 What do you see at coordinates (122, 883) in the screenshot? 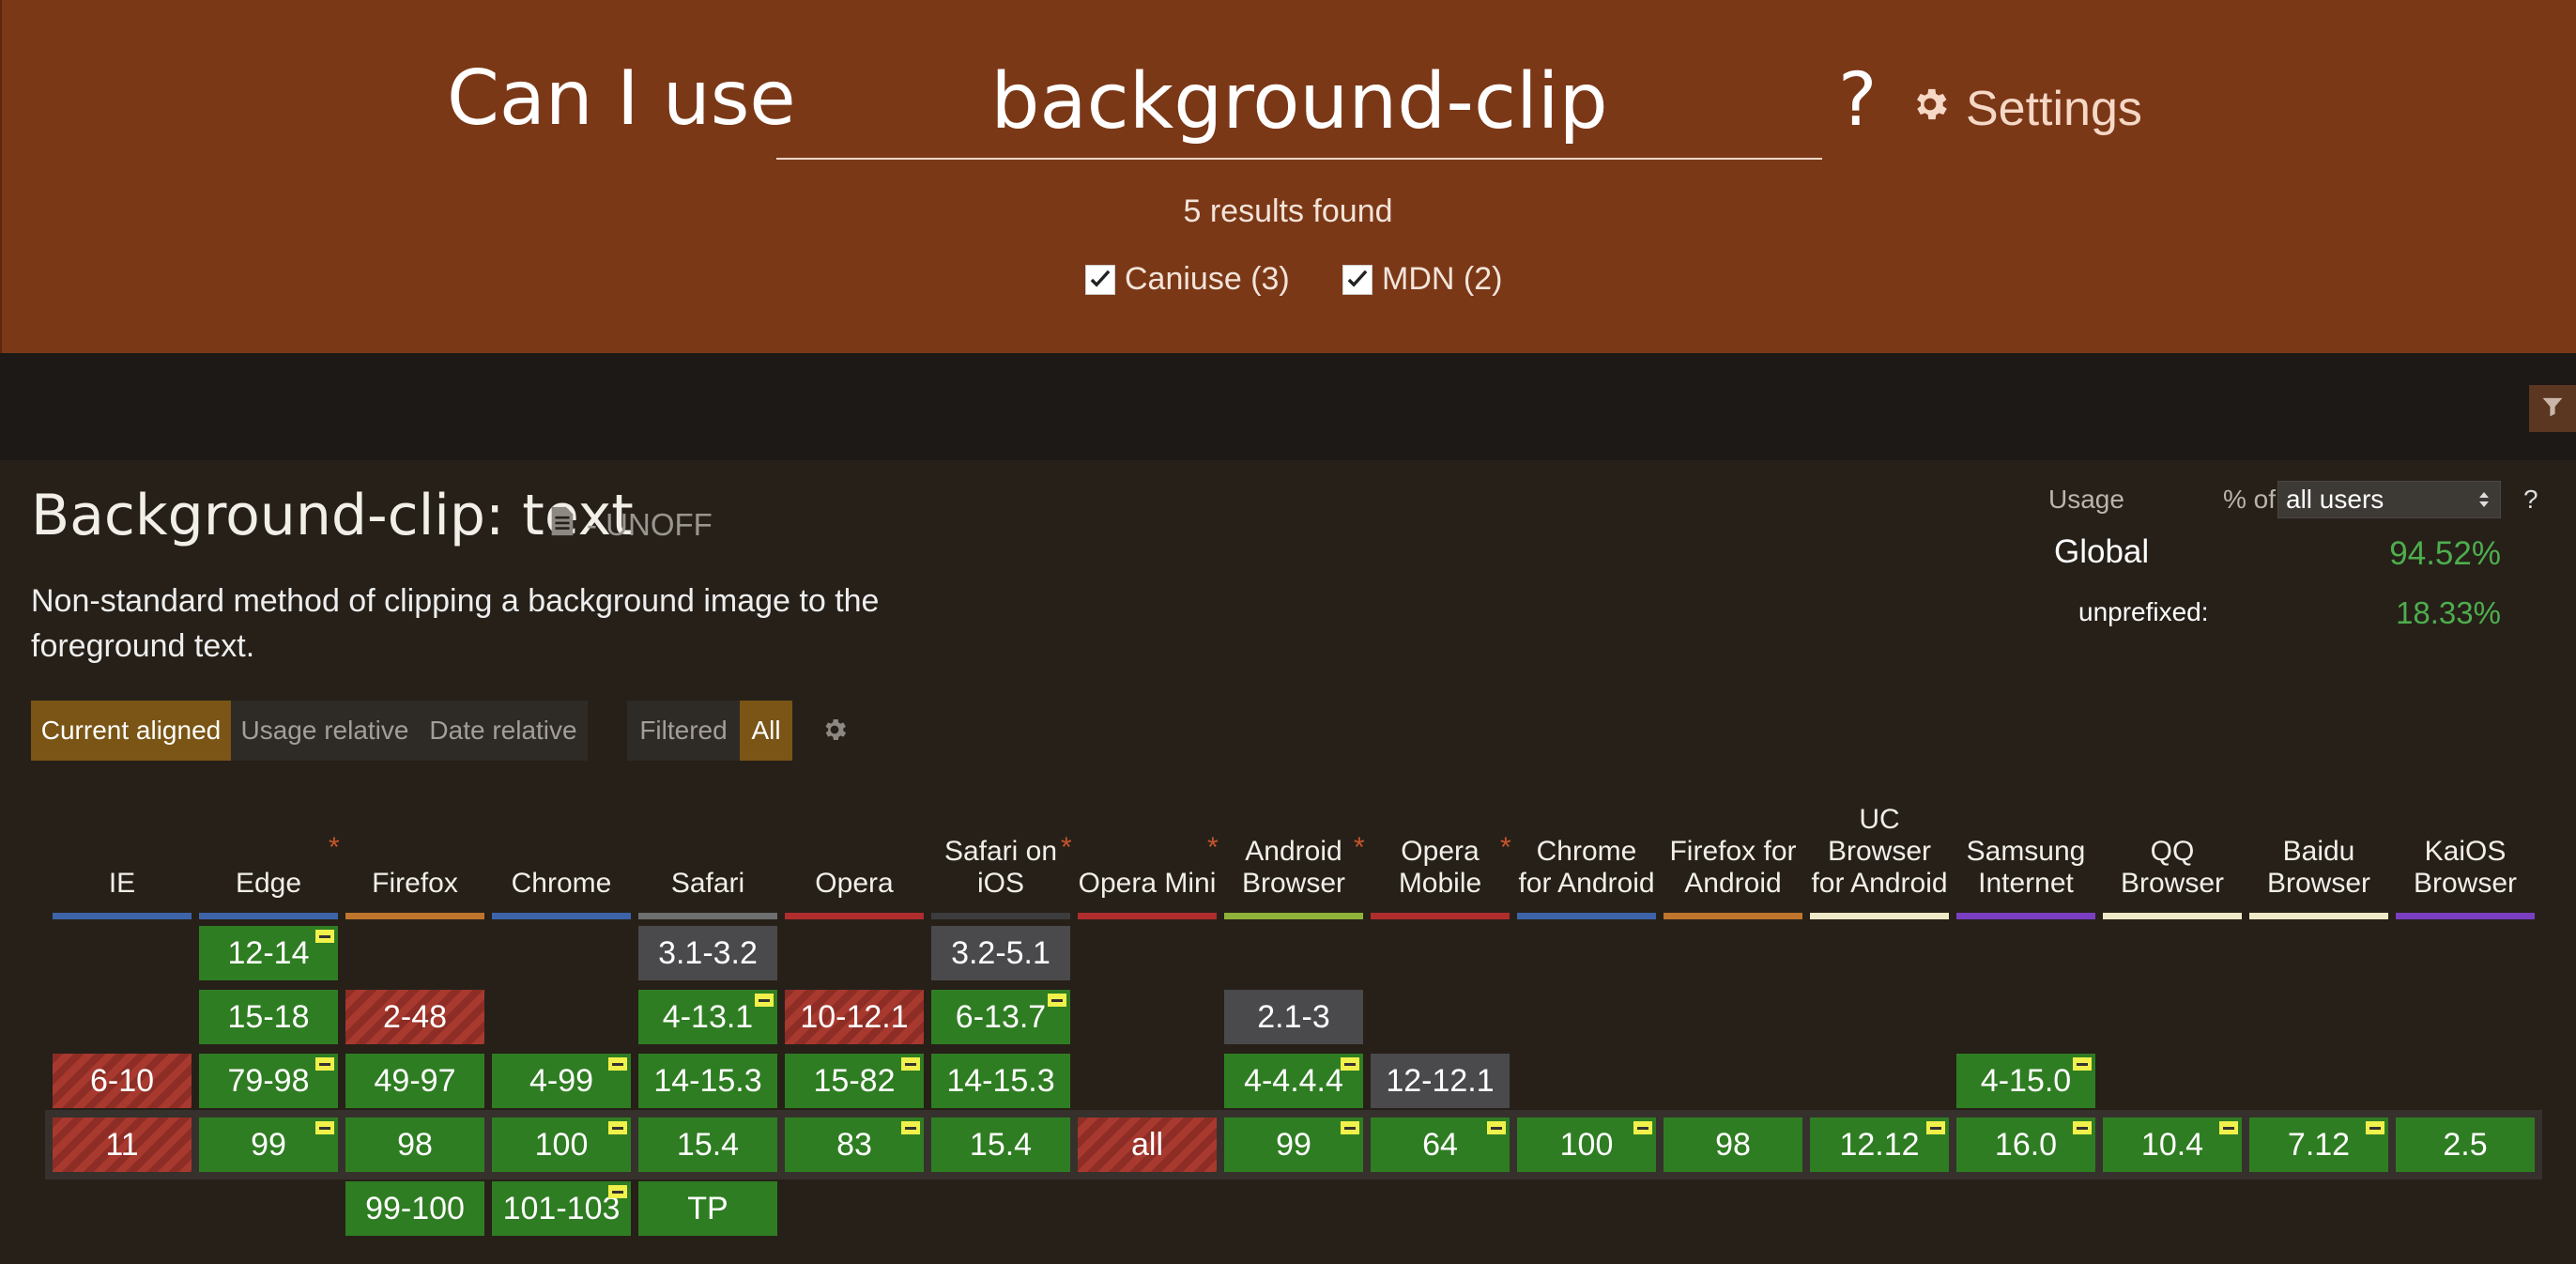
I see `browser-name: IE` at bounding box center [122, 883].